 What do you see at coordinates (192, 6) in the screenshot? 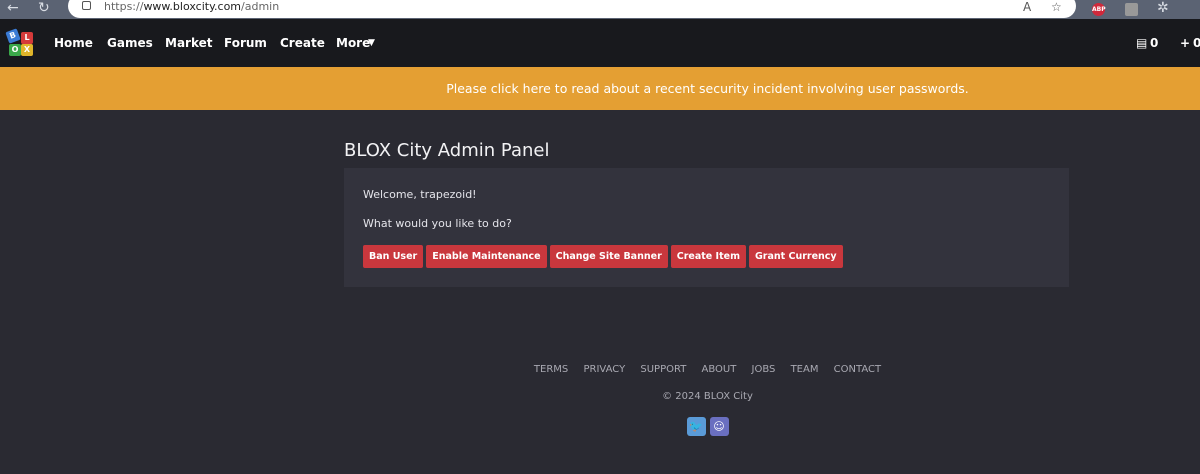
I see `url-text: https://www.bloxcity.com/admin` at bounding box center [192, 6].